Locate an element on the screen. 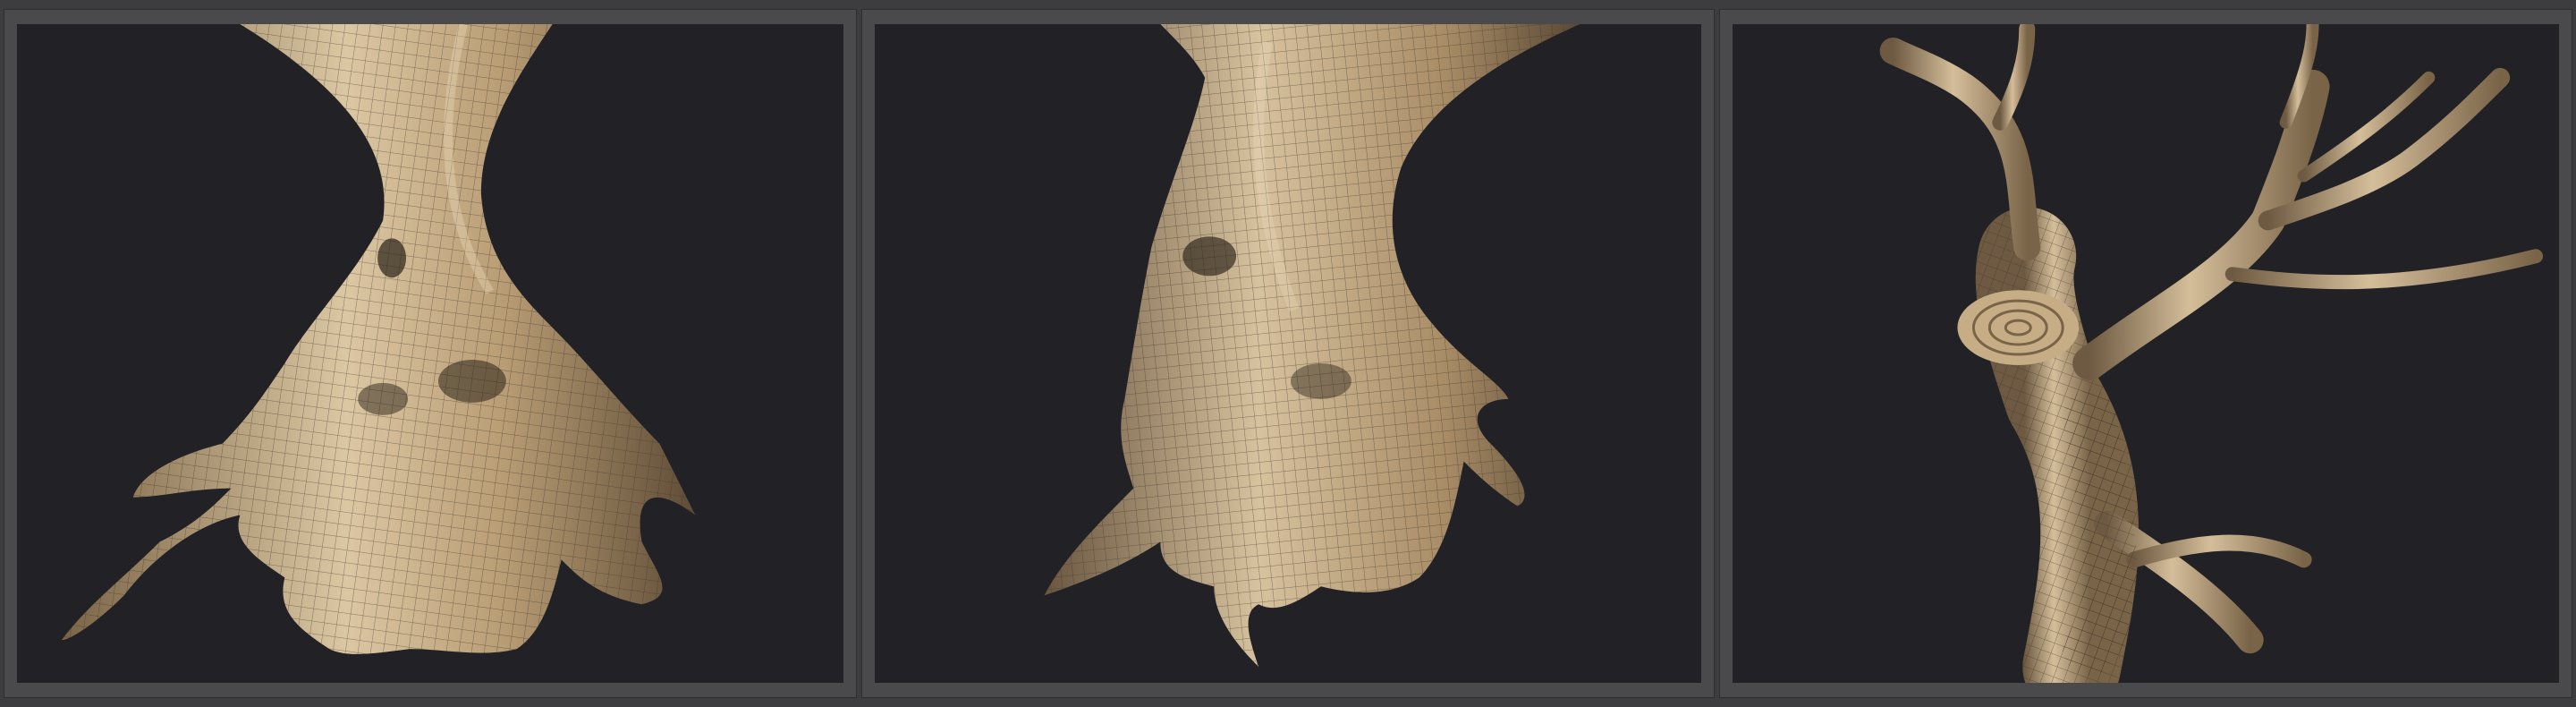  tree-cut-stump is located at coordinates (2018, 327).